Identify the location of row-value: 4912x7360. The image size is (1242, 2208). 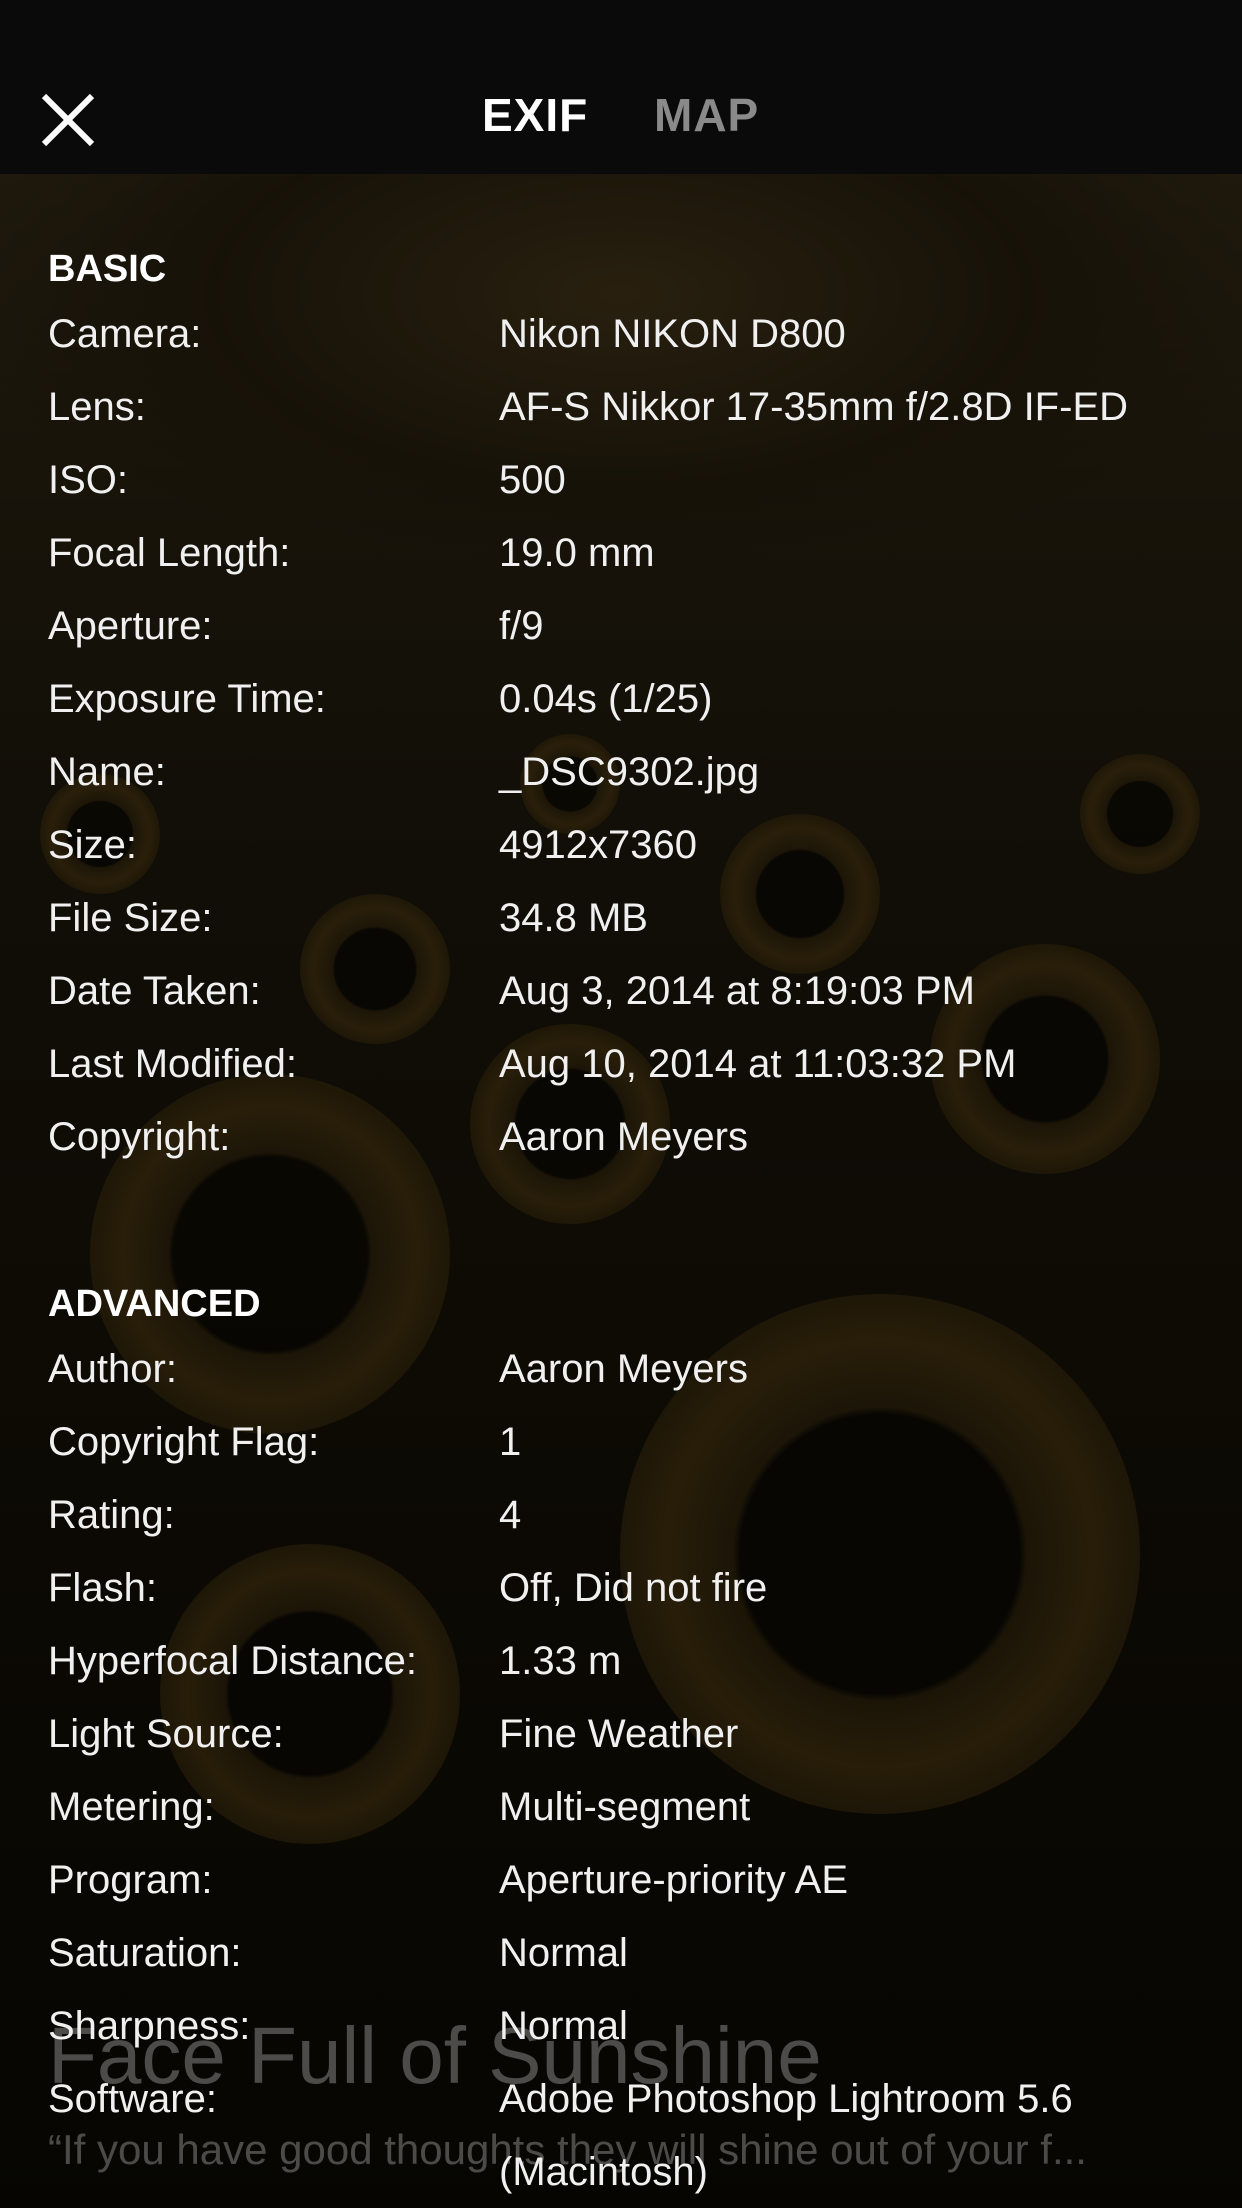
(598, 845).